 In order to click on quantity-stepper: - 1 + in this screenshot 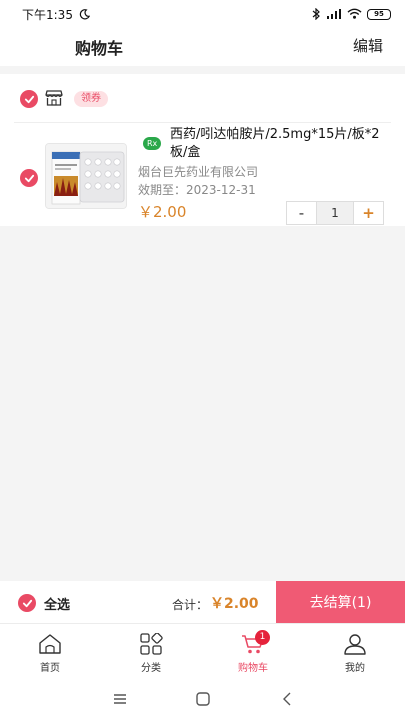, I will do `click(335, 213)`.